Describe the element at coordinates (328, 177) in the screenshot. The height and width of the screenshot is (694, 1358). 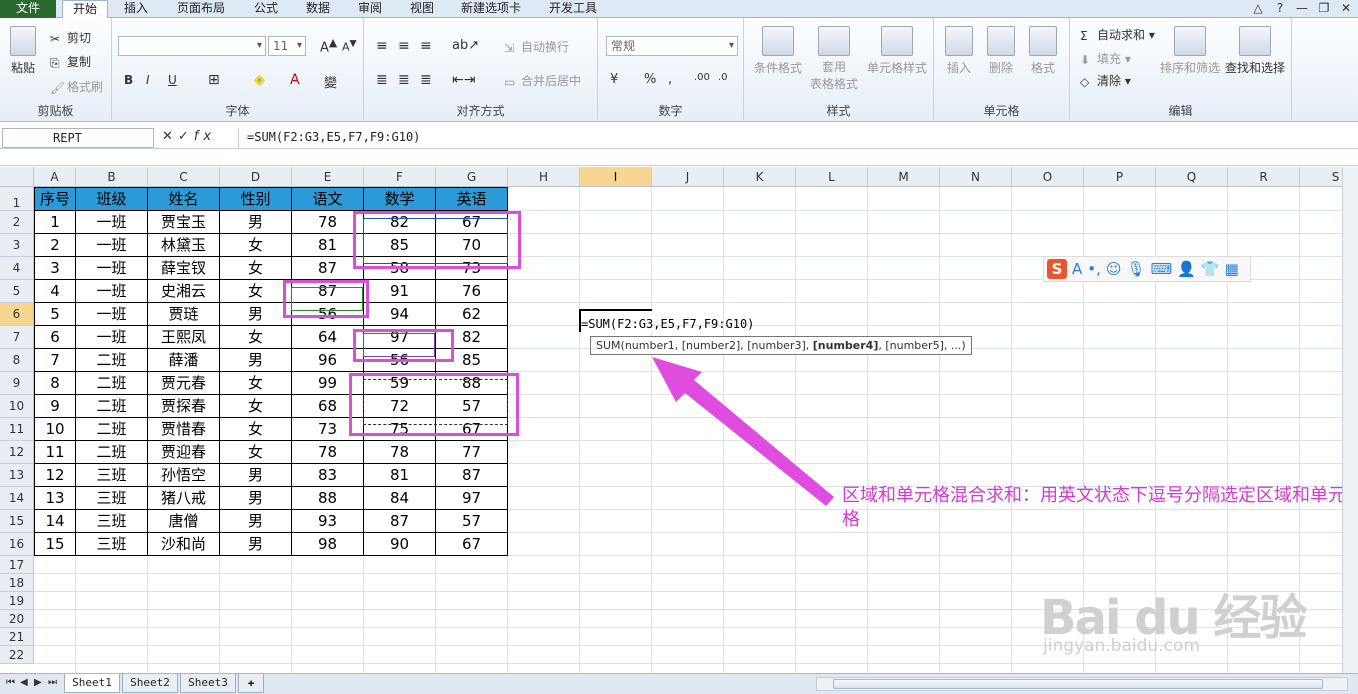
I see `column-header-e: E` at that location.